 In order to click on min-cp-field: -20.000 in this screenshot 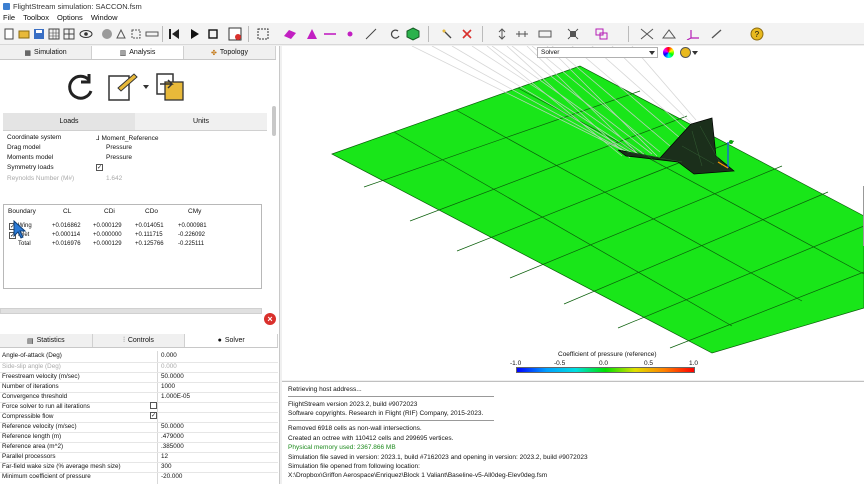, I will do `click(171, 477)`.